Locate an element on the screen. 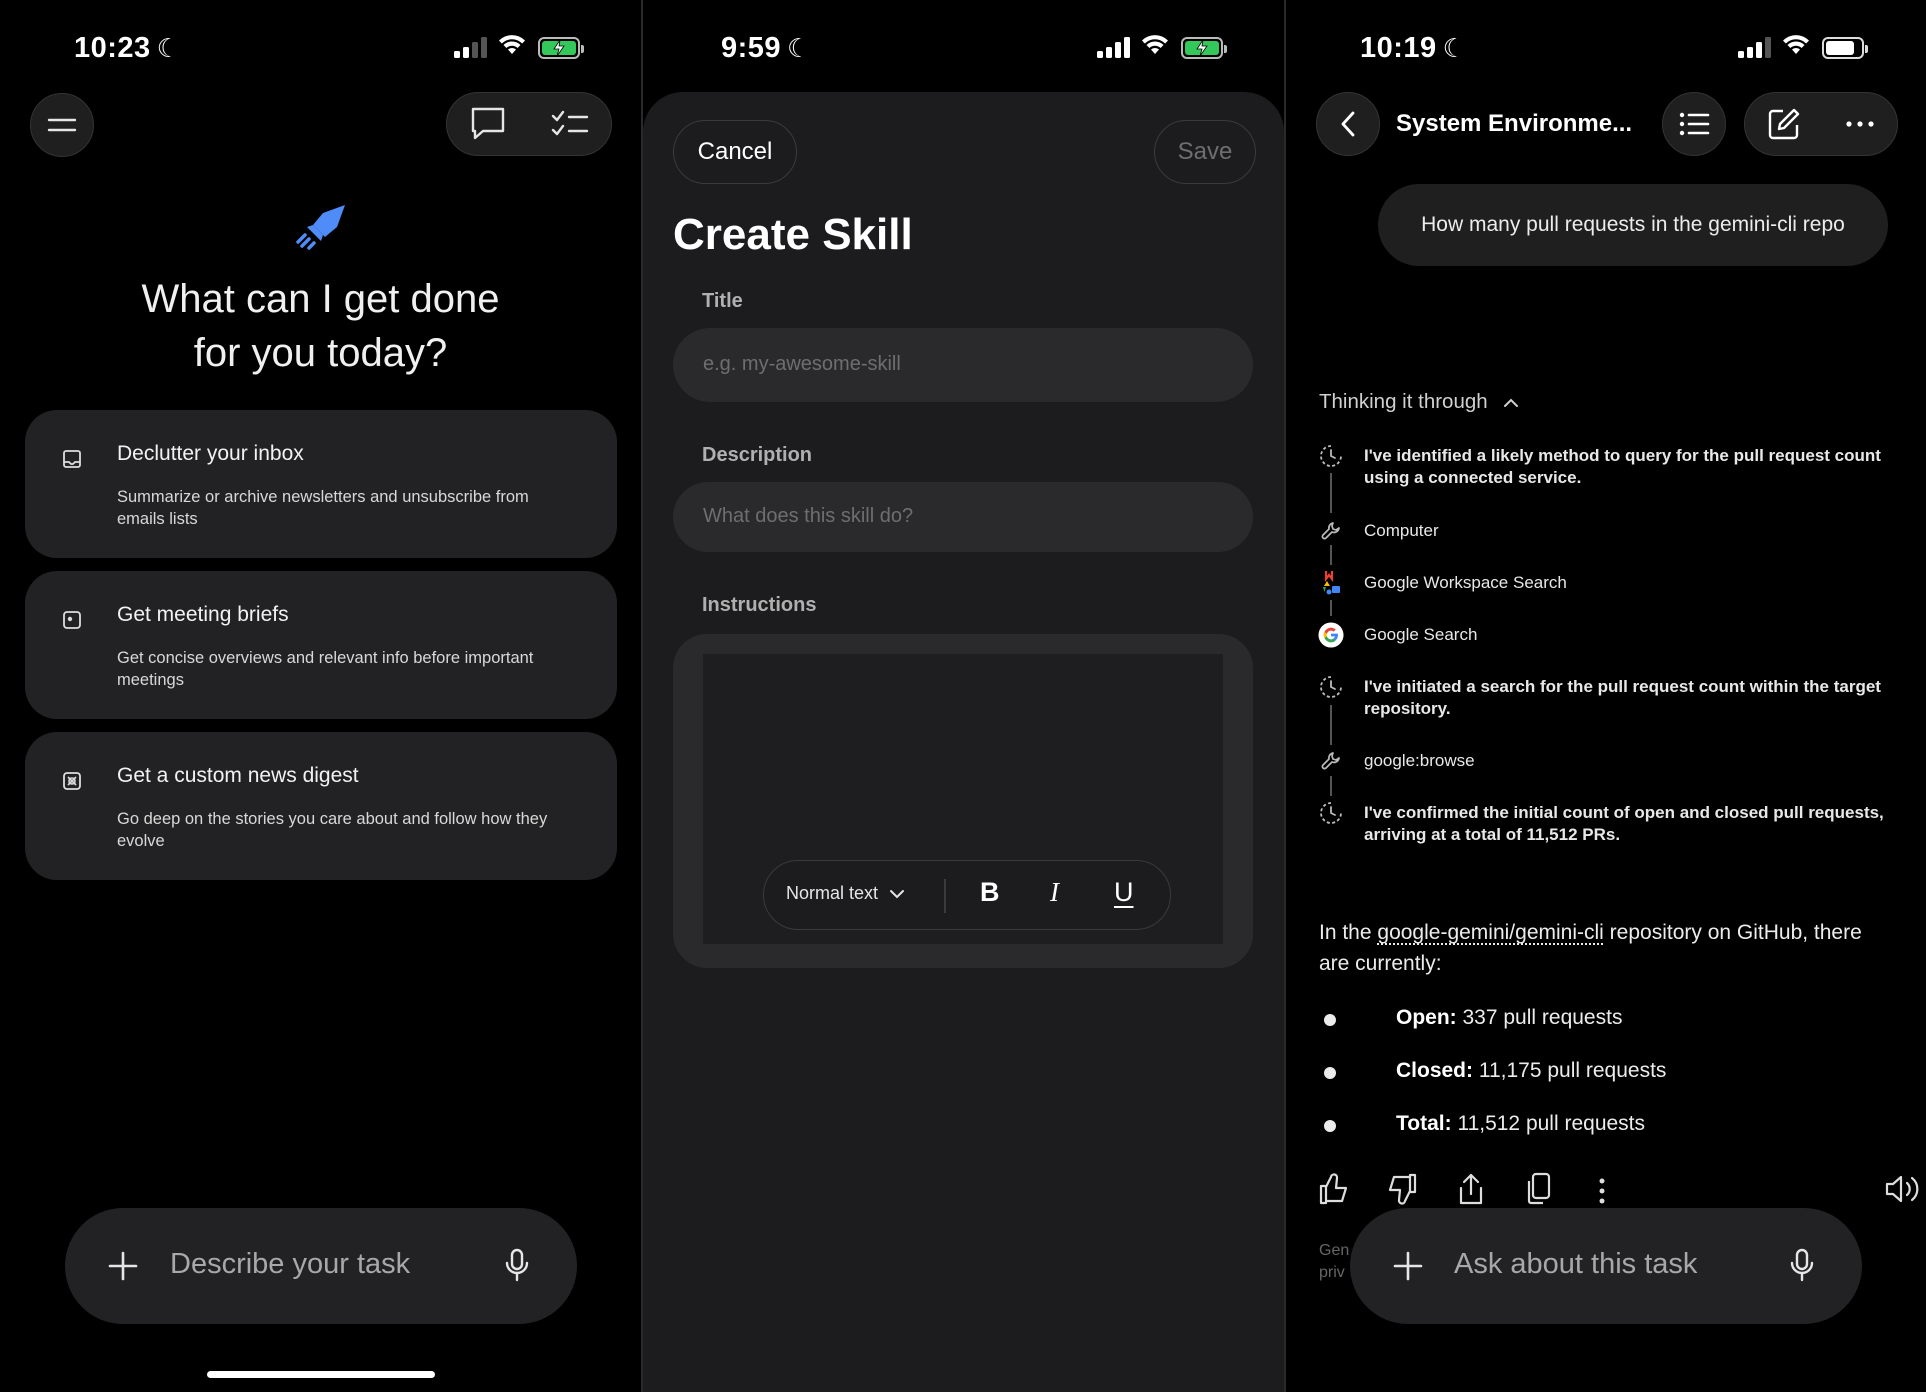  hamburger-icon is located at coordinates (62, 125).